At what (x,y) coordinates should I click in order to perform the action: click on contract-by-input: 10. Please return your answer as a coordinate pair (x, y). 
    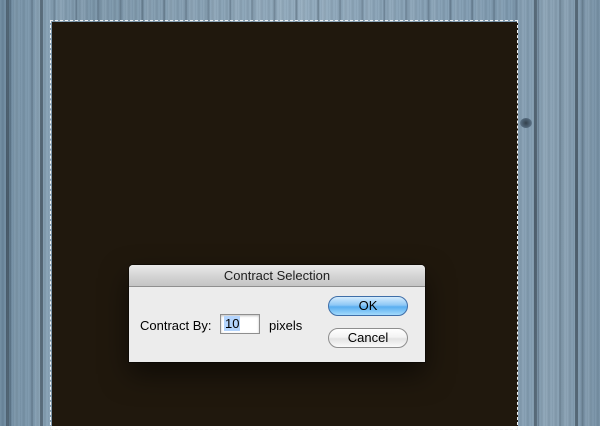
    Looking at the image, I should click on (240, 324).